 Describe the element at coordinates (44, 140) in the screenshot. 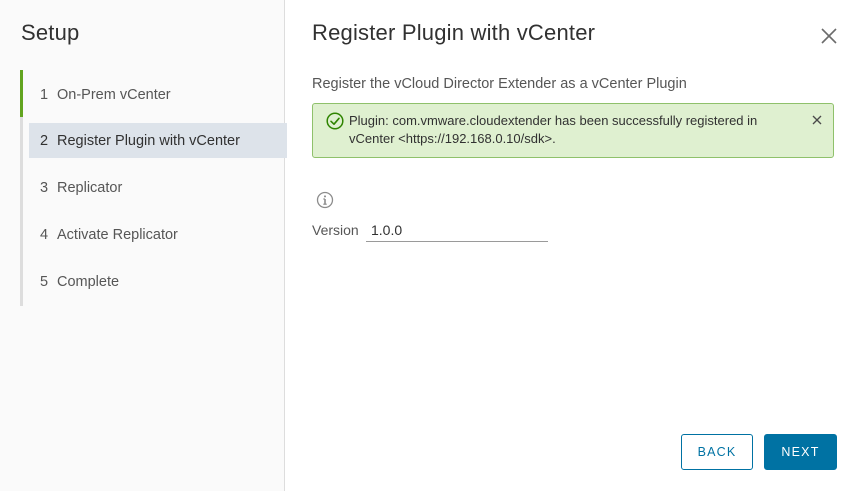

I see `step-number: 2` at that location.